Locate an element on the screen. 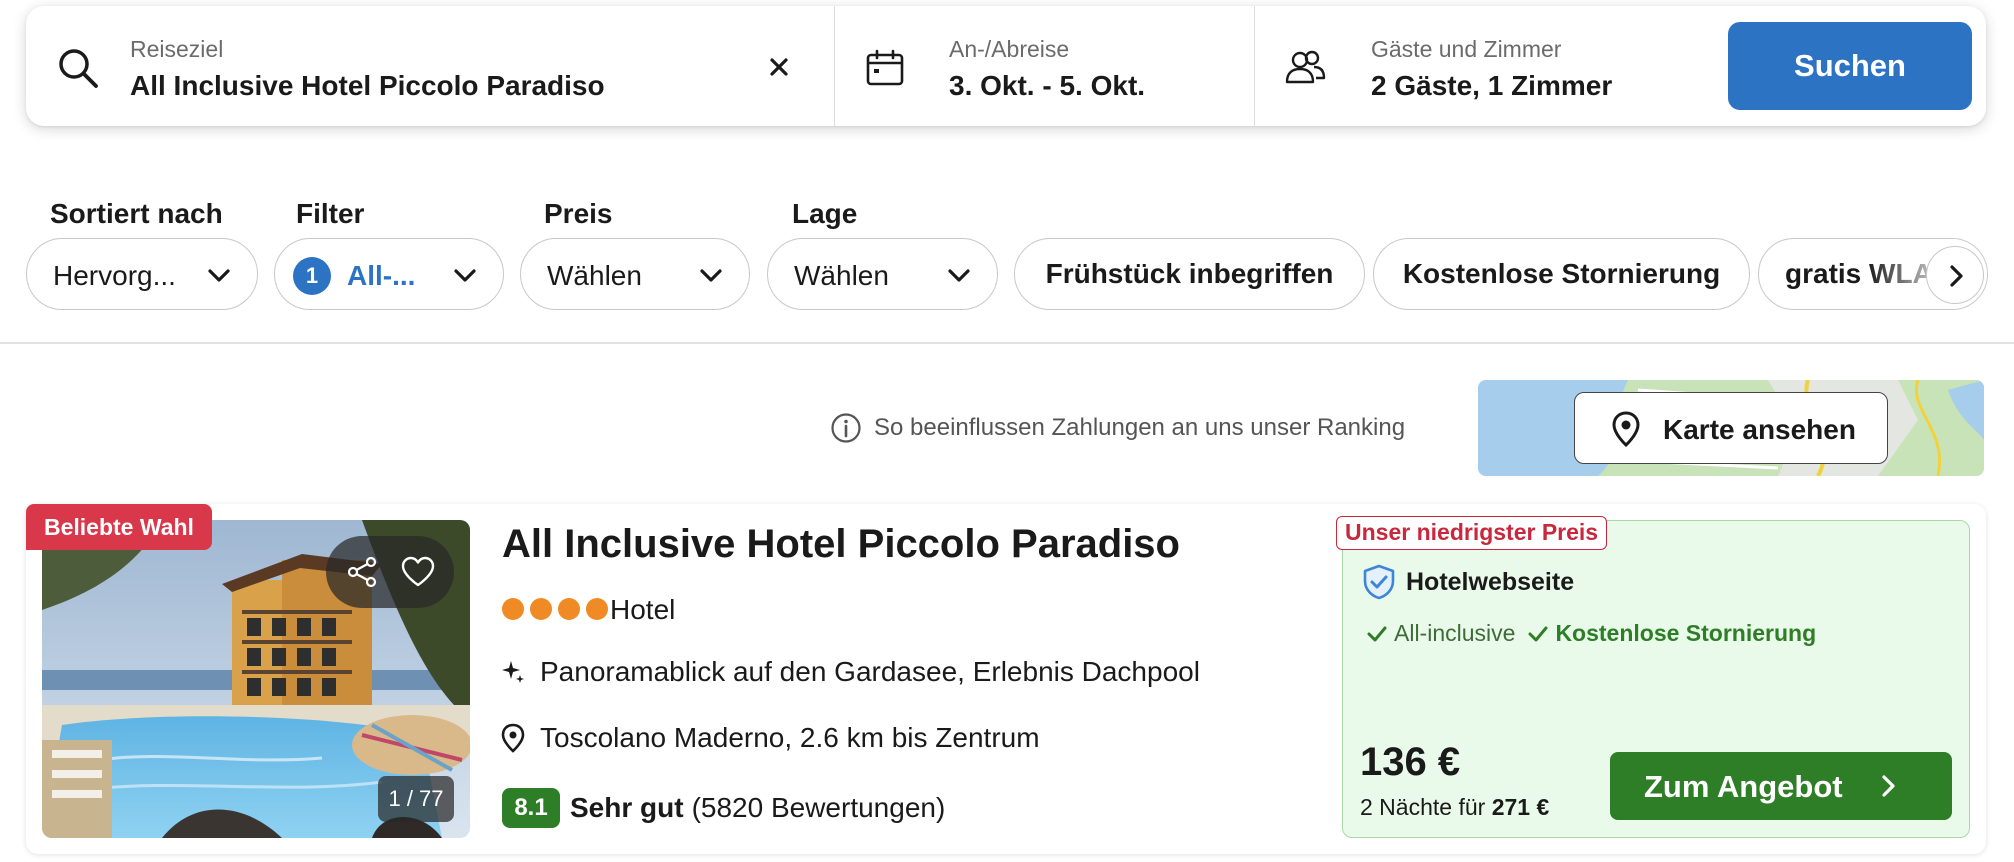 This screenshot has width=2014, height=862. calendar-icon is located at coordinates (885, 67).